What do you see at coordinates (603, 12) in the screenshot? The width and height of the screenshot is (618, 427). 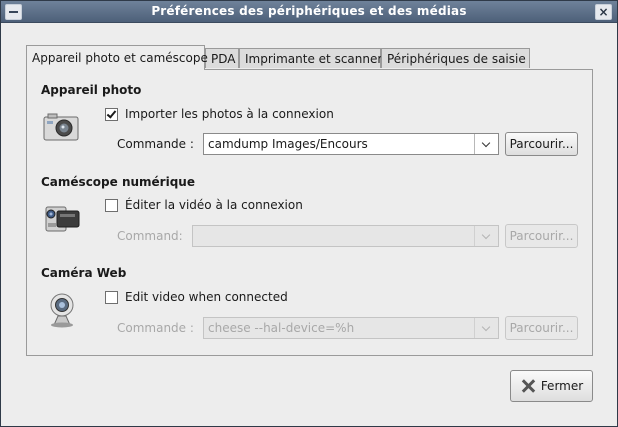 I see `window-close-button: ×` at bounding box center [603, 12].